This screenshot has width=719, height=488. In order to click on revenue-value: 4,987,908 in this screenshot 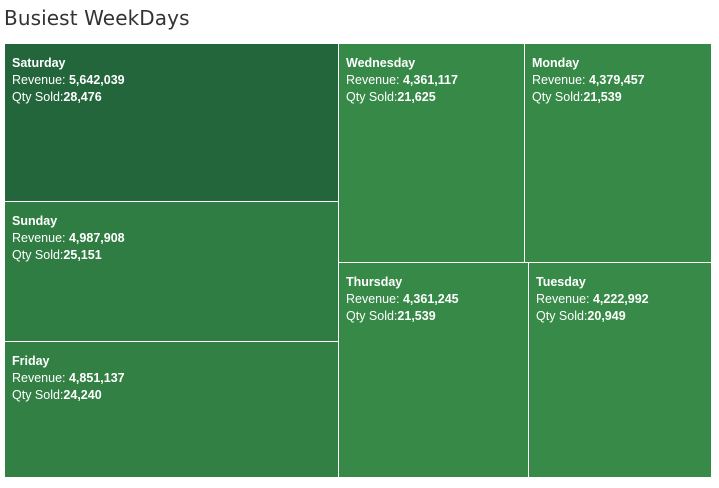, I will do `click(96, 238)`.